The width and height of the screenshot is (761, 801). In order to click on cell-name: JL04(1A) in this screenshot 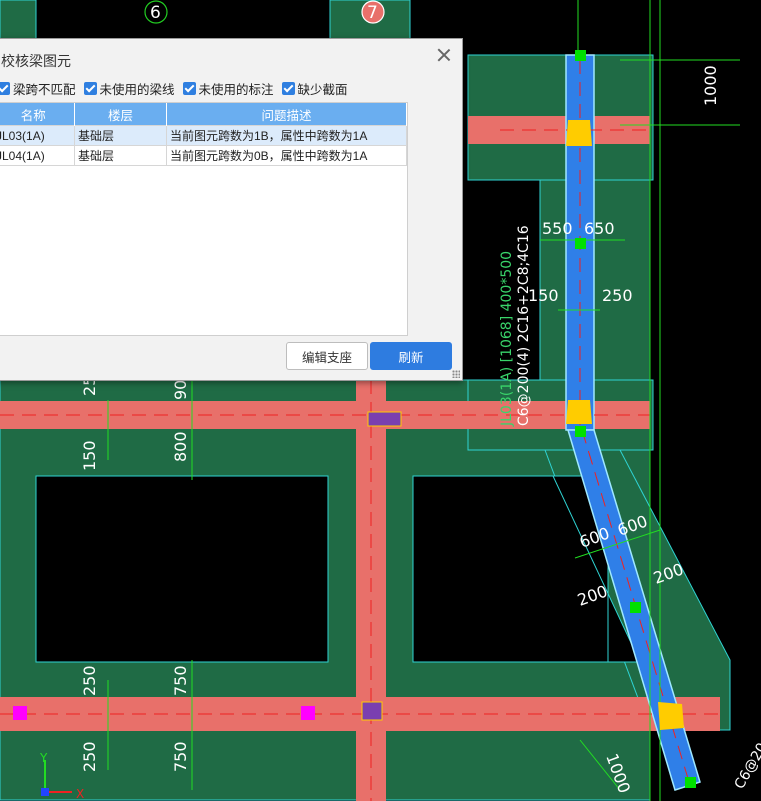, I will do `click(37, 155)`.